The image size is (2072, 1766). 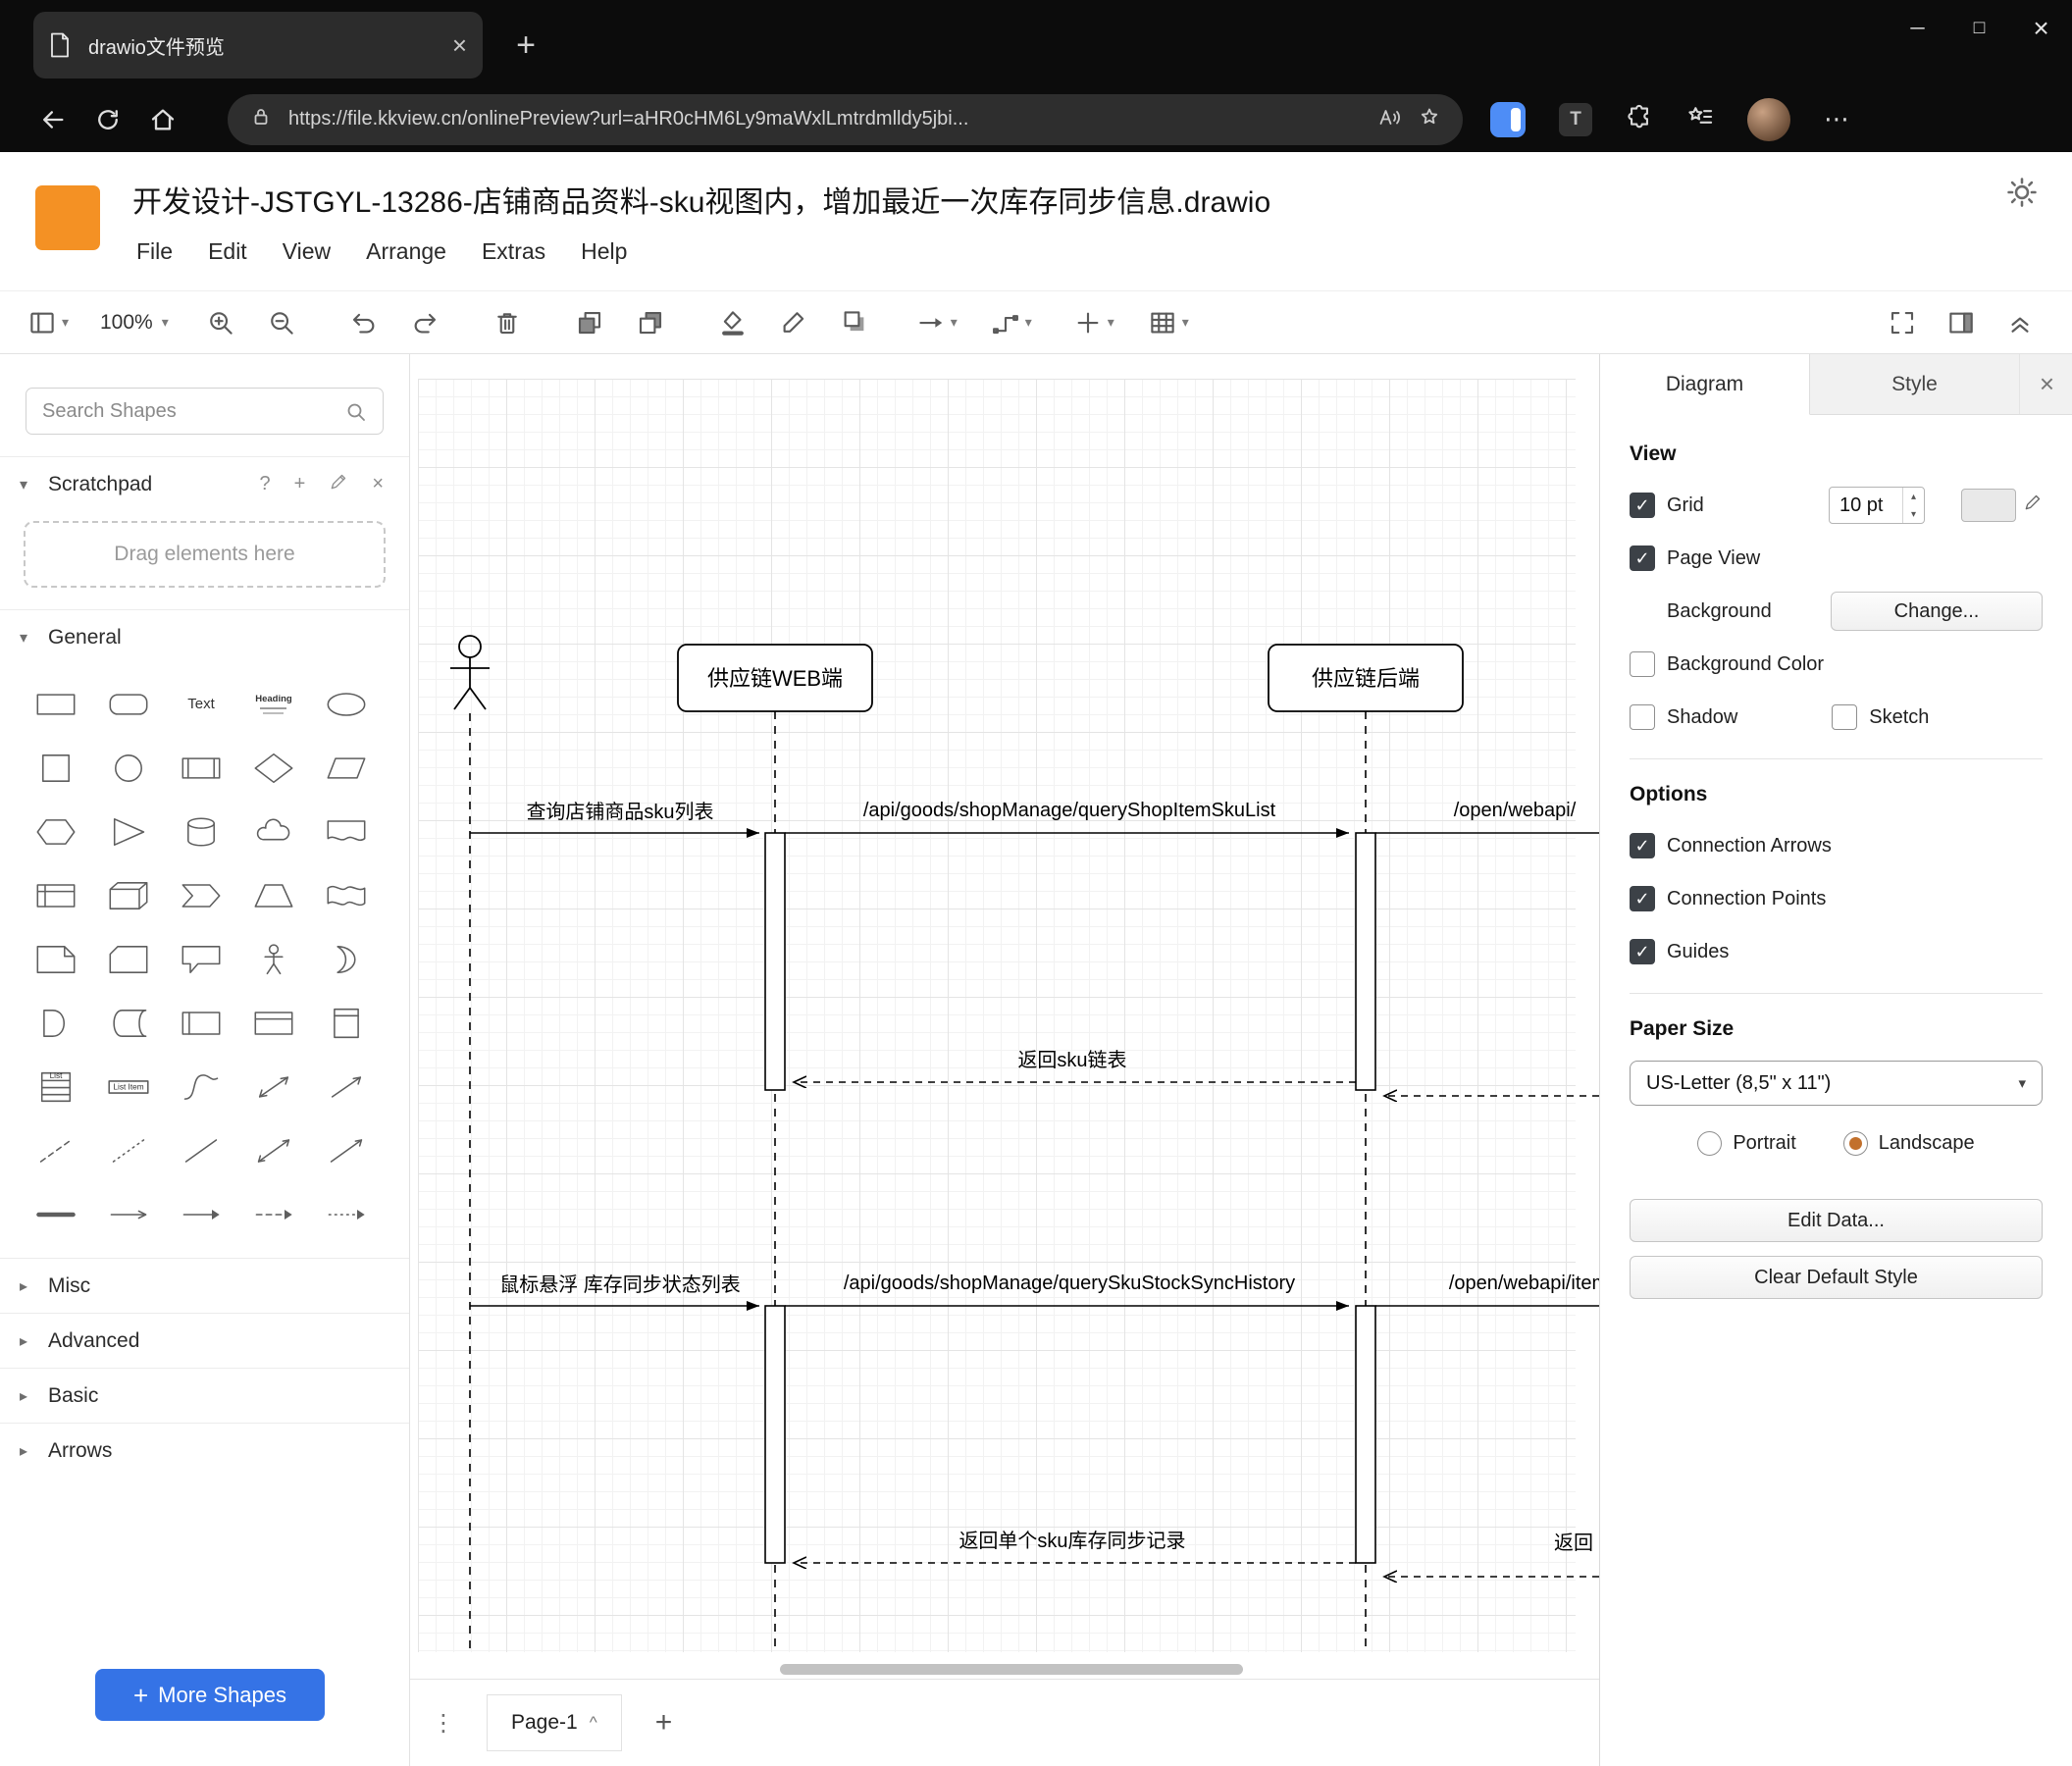 What do you see at coordinates (1508, 119) in the screenshot?
I see `edge-sidebar-icon` at bounding box center [1508, 119].